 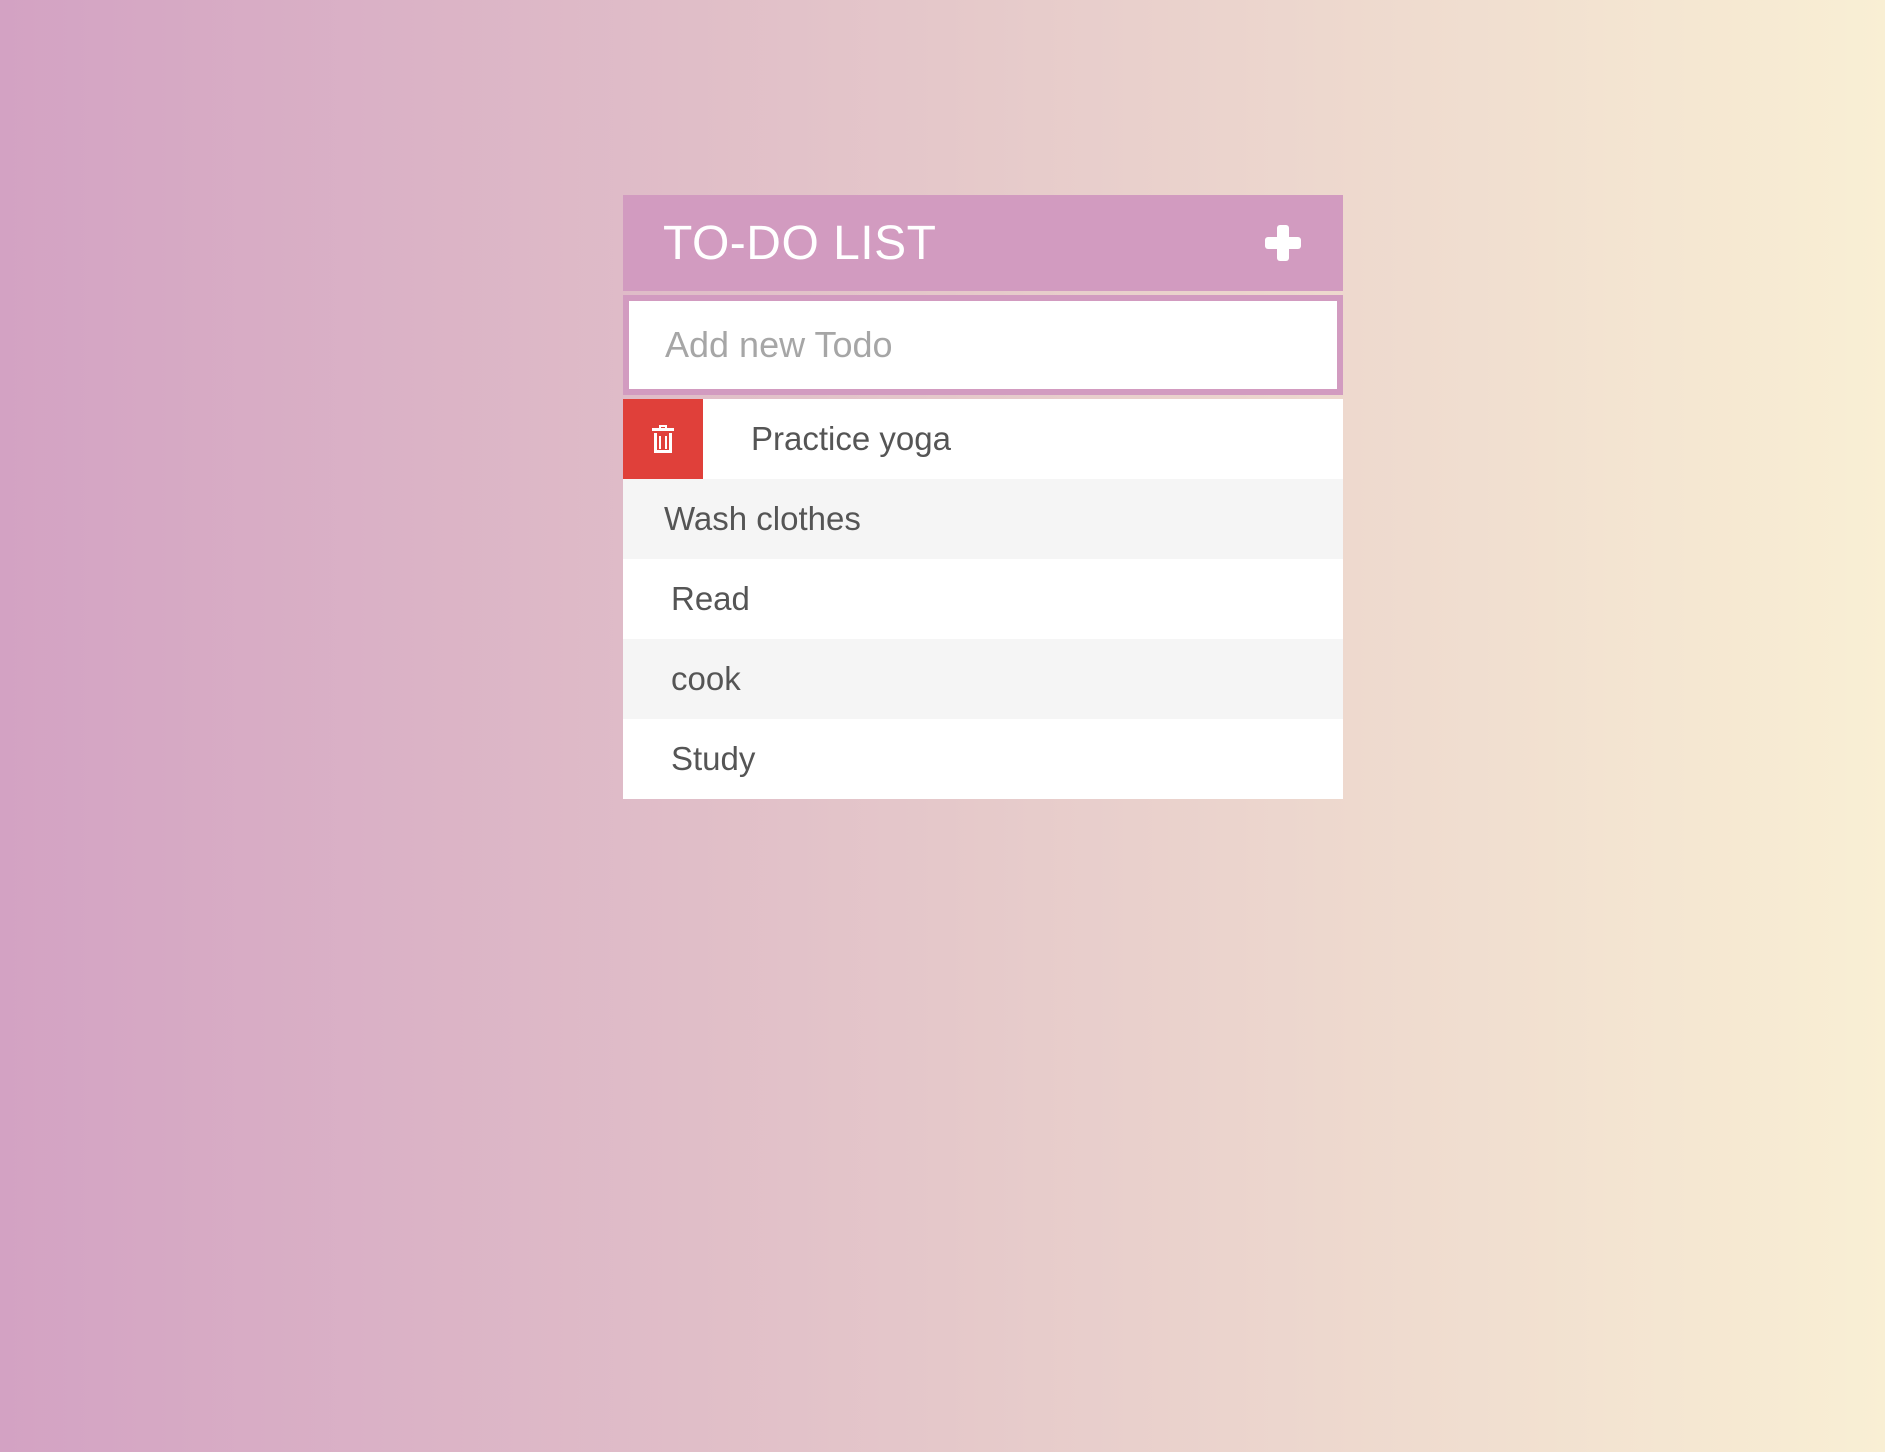 I want to click on plus-icon, so click(x=1283, y=243).